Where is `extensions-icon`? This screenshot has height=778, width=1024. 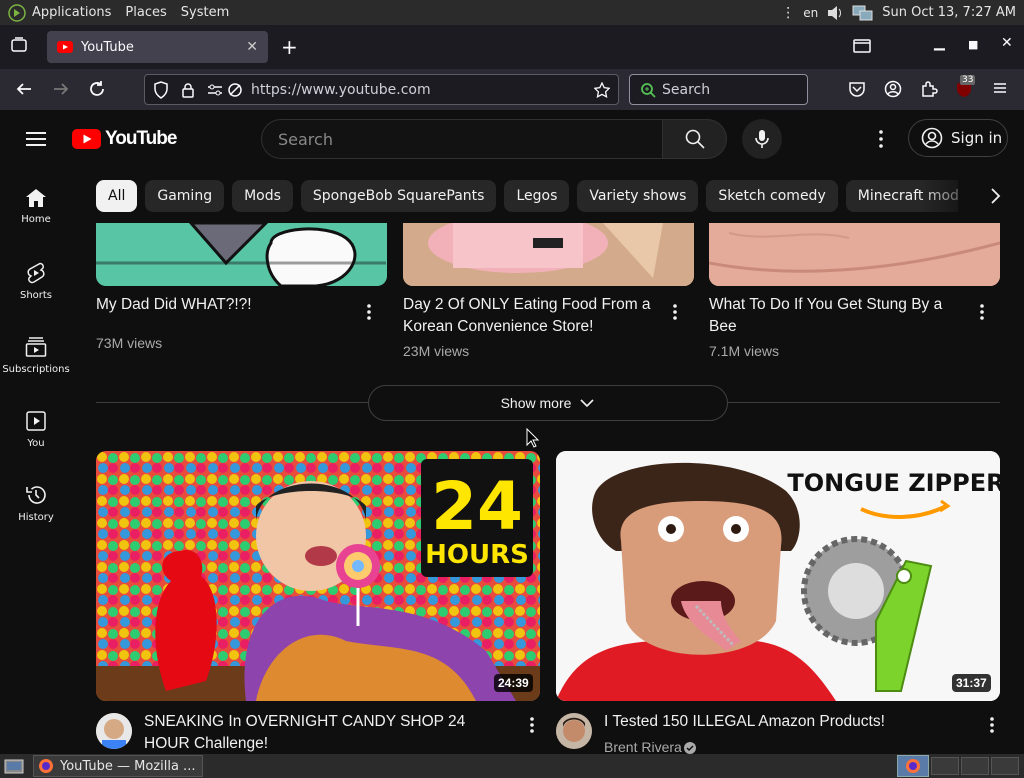 extensions-icon is located at coordinates (929, 89).